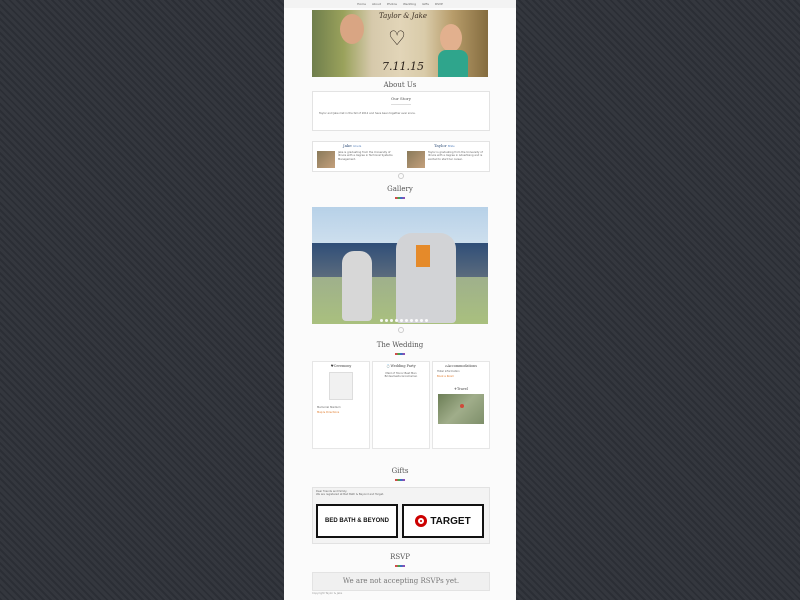 The width and height of the screenshot is (800, 600). I want to click on travel-heading: ✈Travel, so click(461, 388).